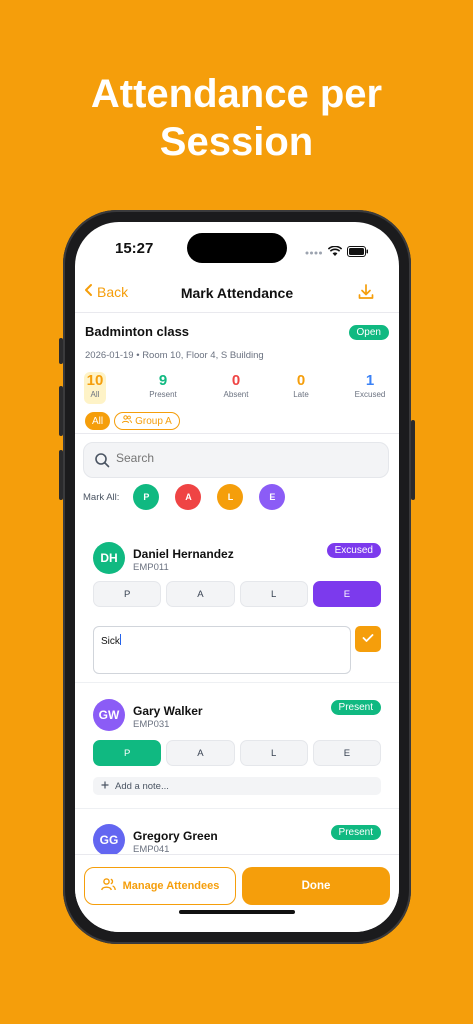 The width and height of the screenshot is (473, 1024). Describe the element at coordinates (335, 253) in the screenshot. I see `wifi-icon` at that location.